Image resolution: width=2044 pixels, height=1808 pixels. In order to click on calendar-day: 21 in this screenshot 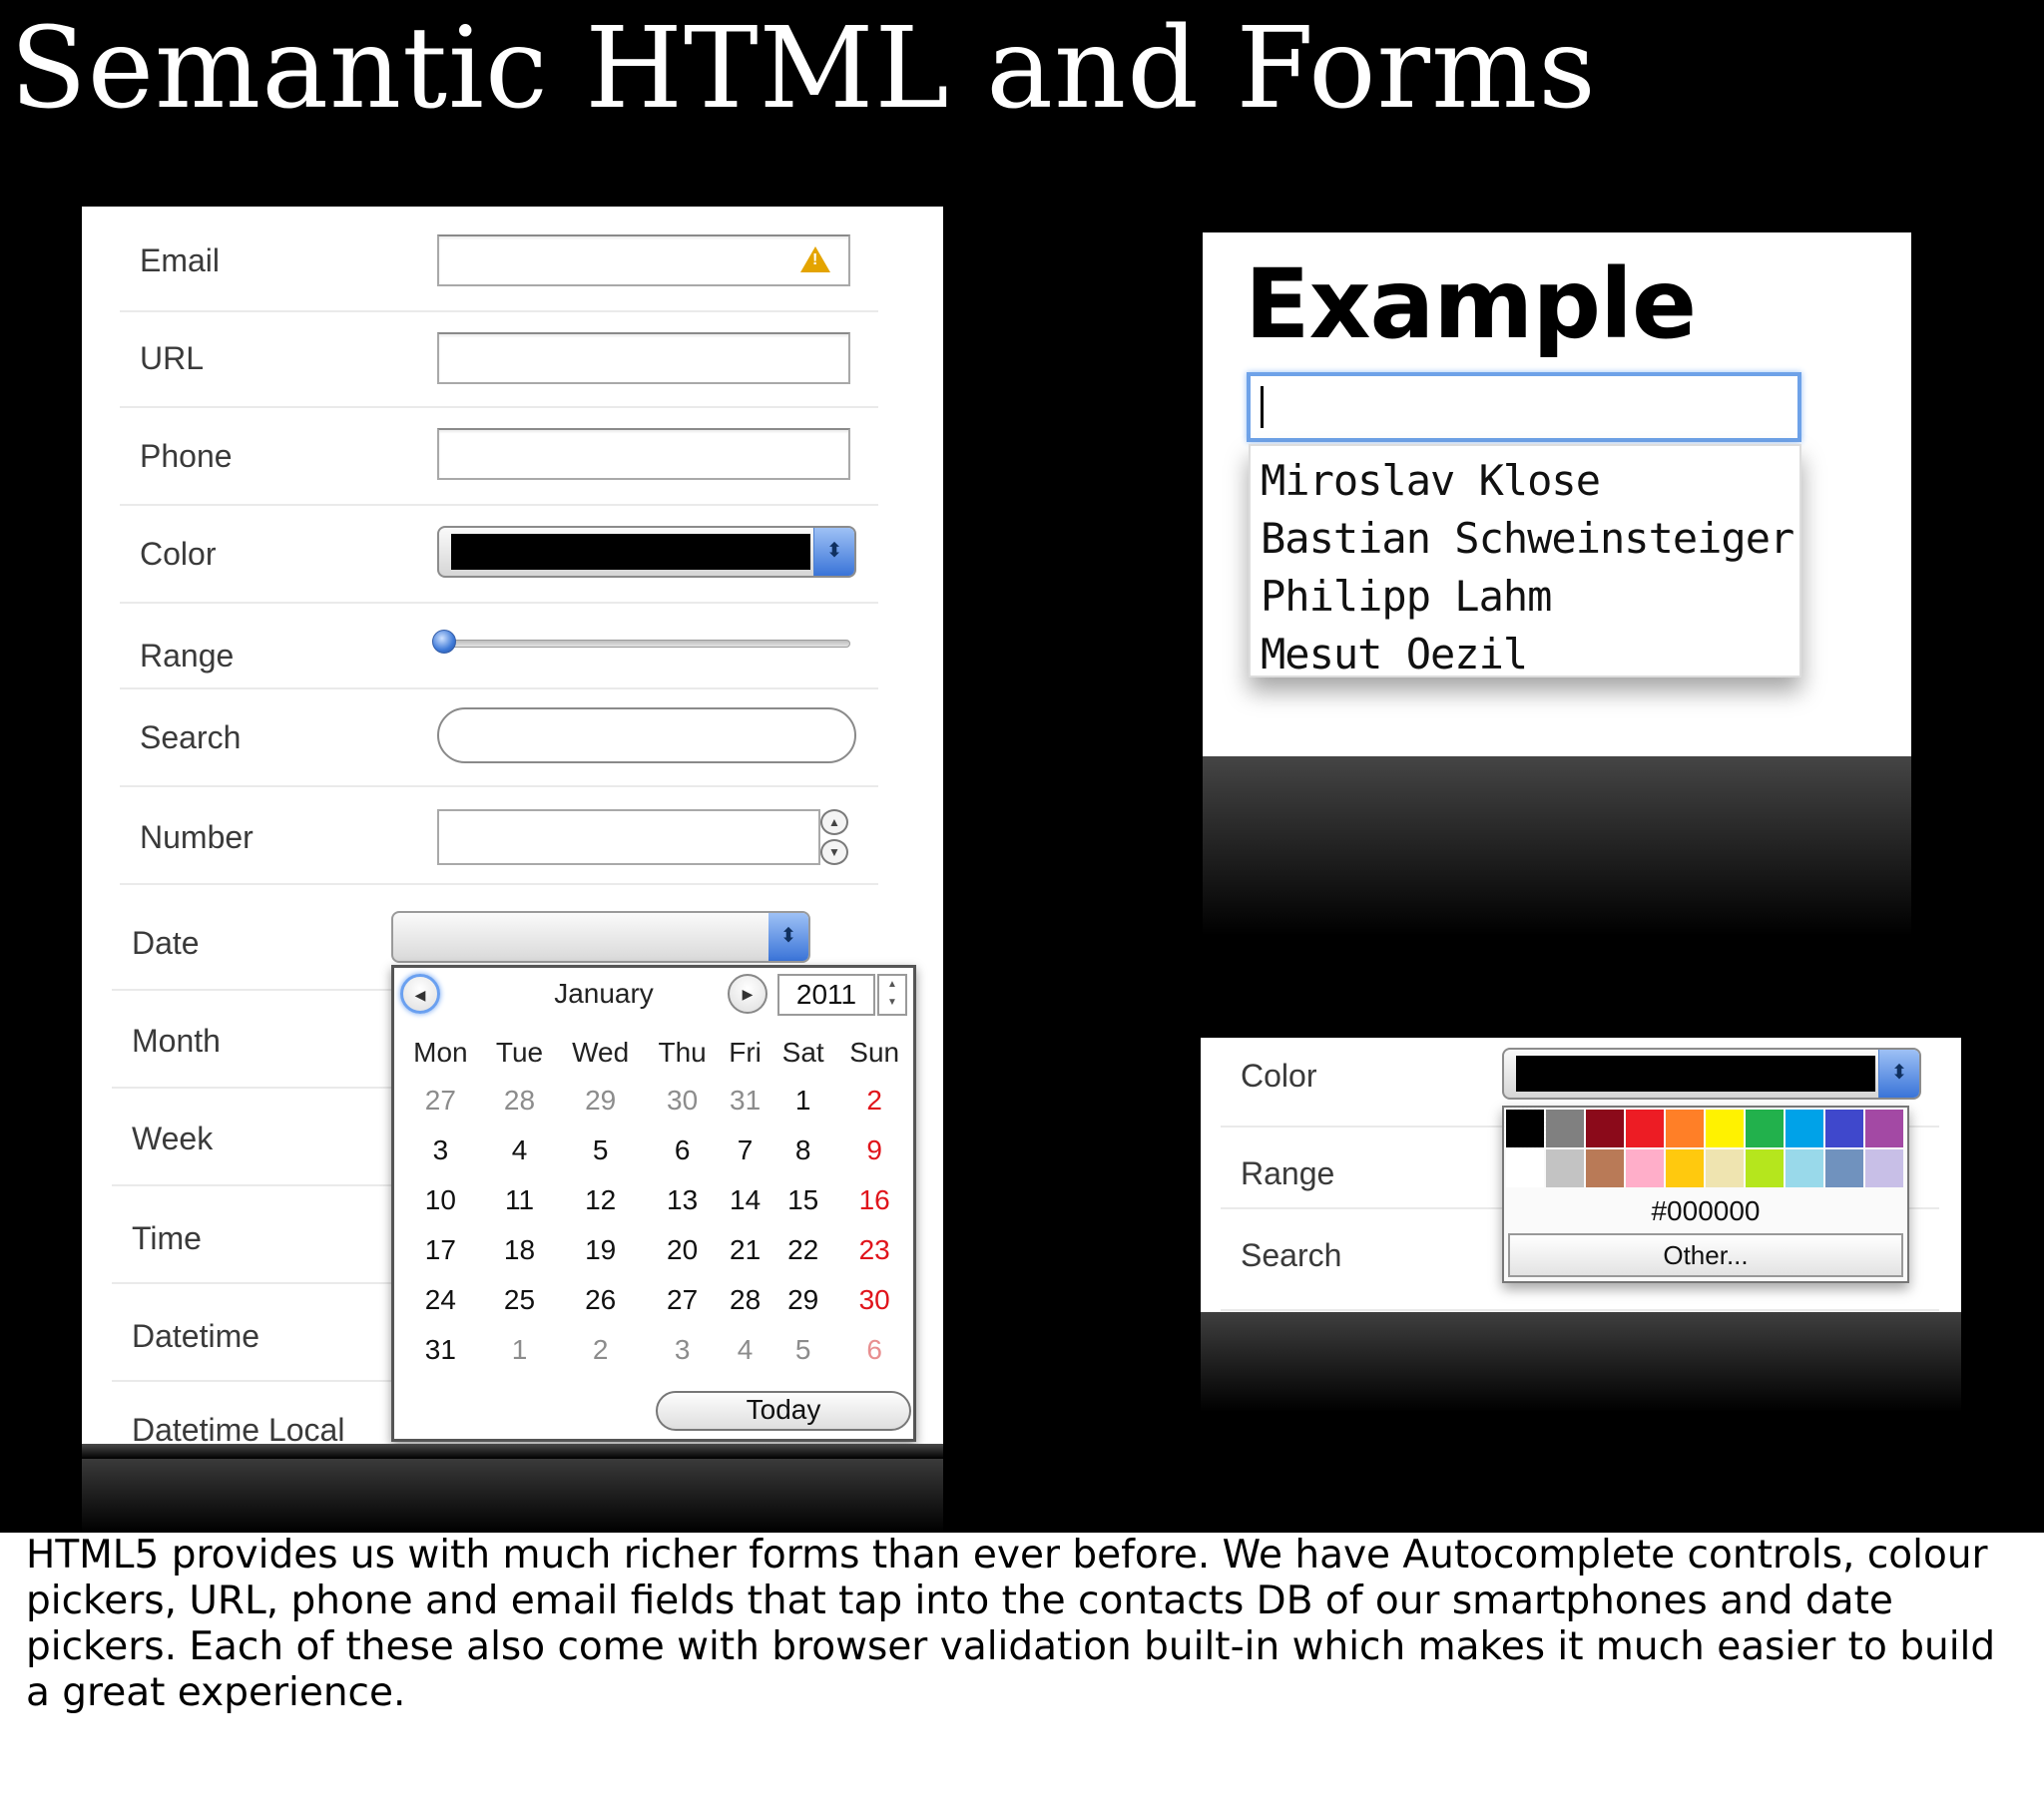, I will do `click(745, 1250)`.